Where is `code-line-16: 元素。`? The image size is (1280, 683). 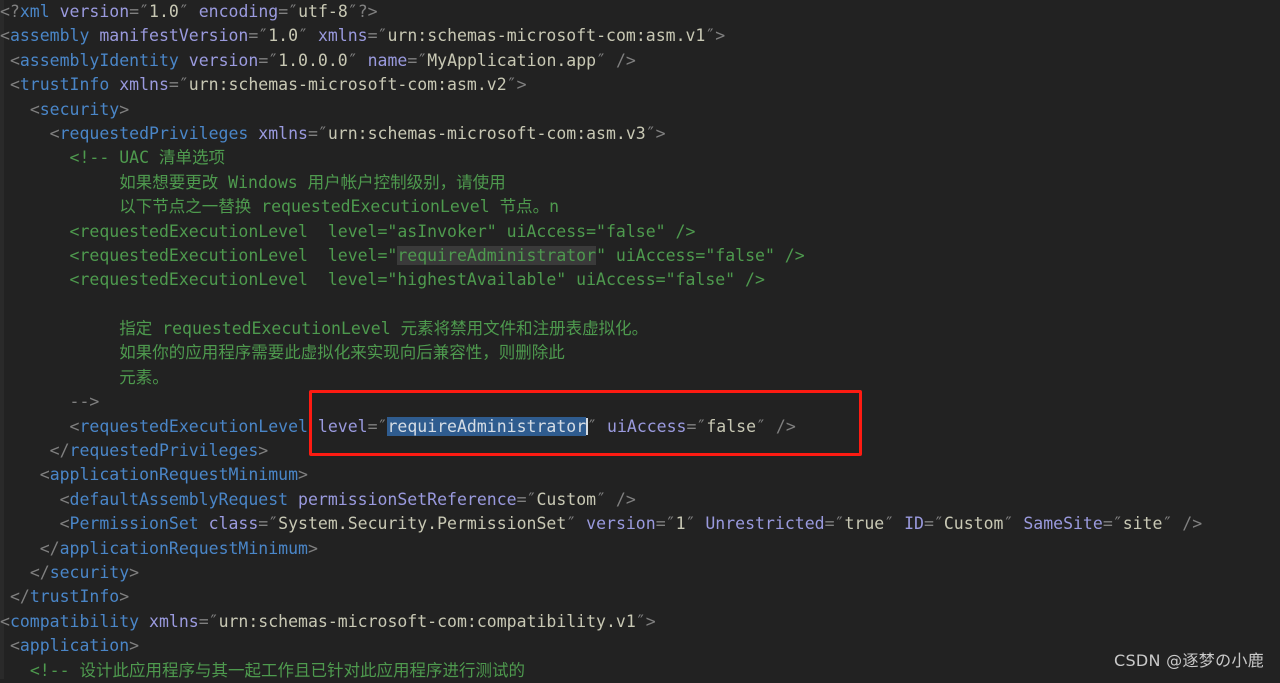
code-line-16: 元素。 is located at coordinates (640, 378).